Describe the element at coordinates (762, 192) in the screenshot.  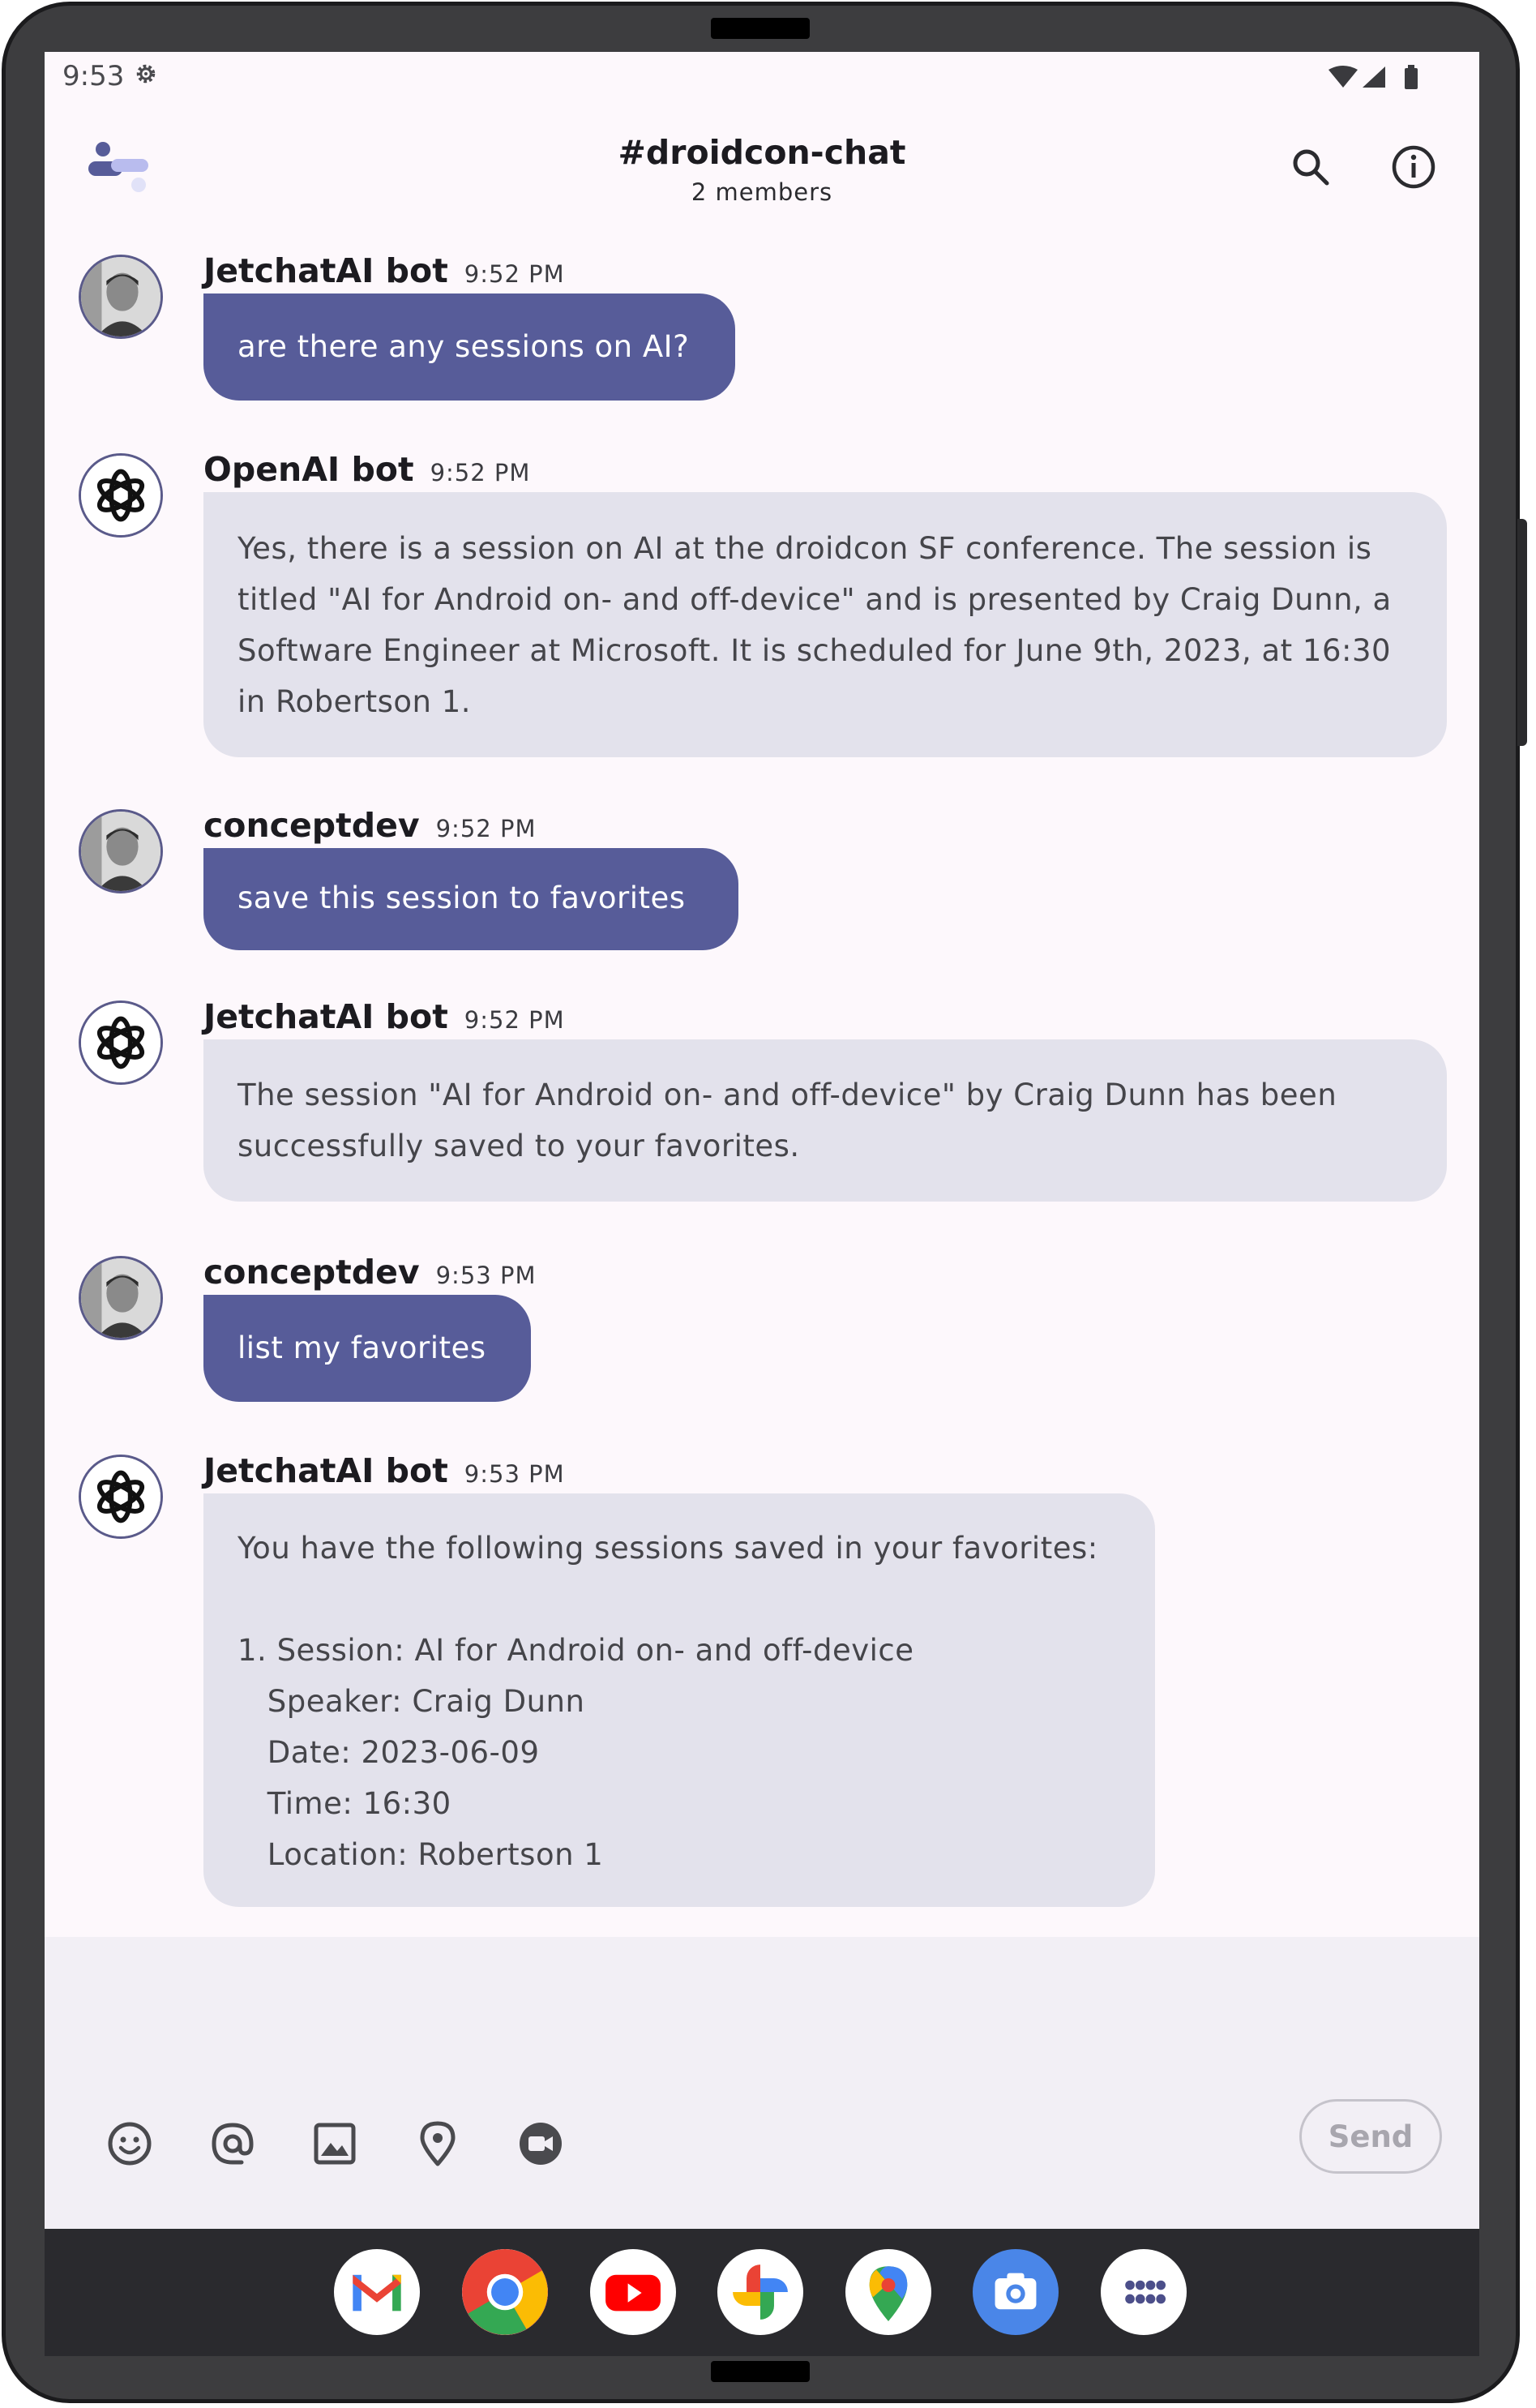
I see `member-count: 2 members` at that location.